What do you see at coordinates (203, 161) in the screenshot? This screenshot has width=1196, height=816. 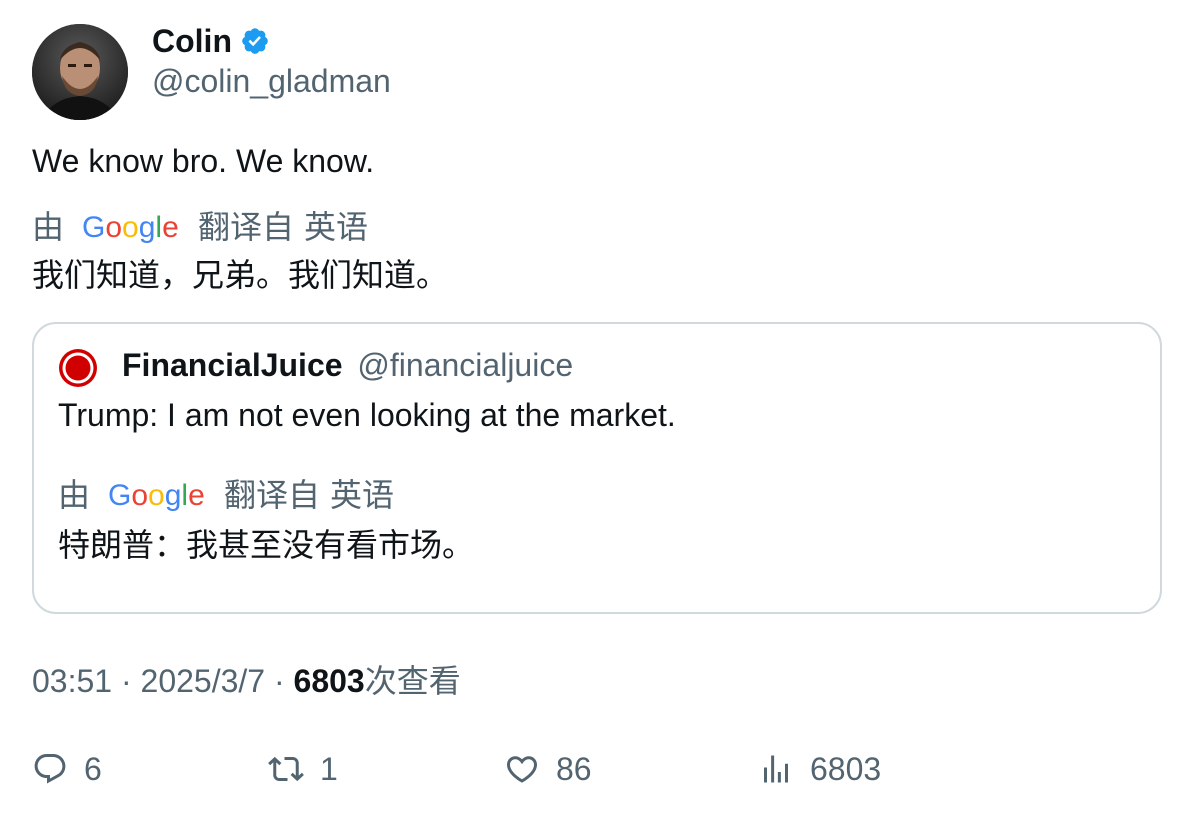 I see `tweet-text: We know bro. We know.` at bounding box center [203, 161].